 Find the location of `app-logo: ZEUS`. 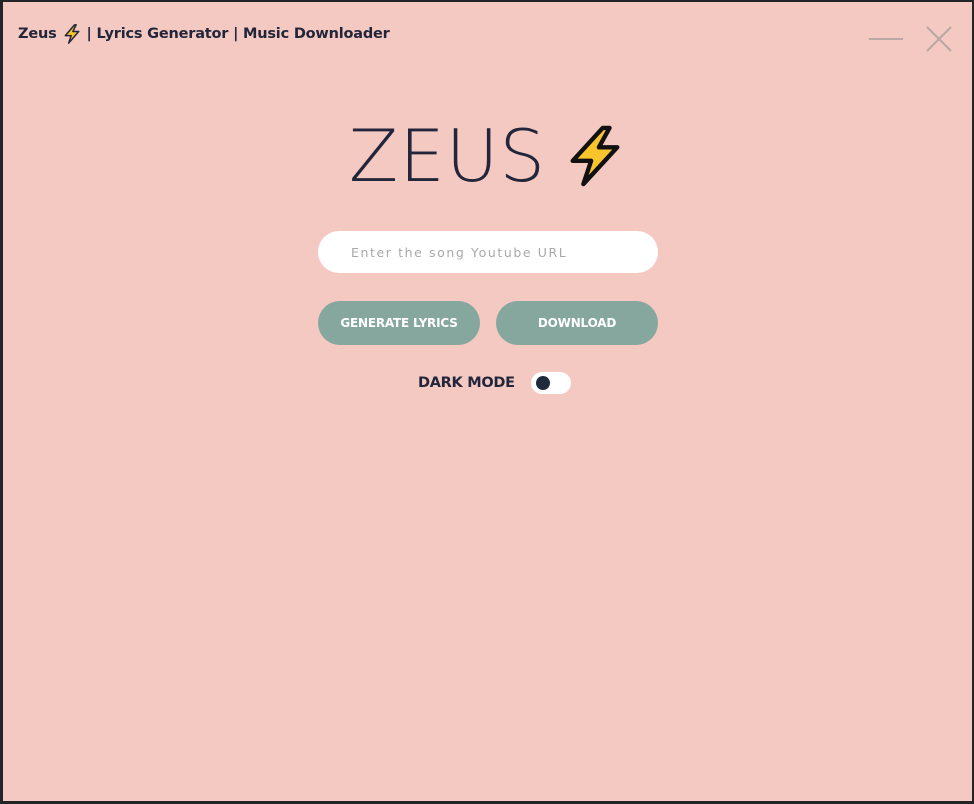

app-logo: ZEUS is located at coordinates (487, 156).